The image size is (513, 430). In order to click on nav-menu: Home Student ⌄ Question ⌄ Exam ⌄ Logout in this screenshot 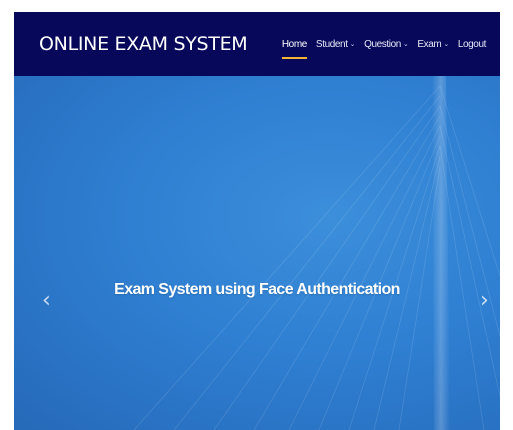, I will do `click(384, 46)`.